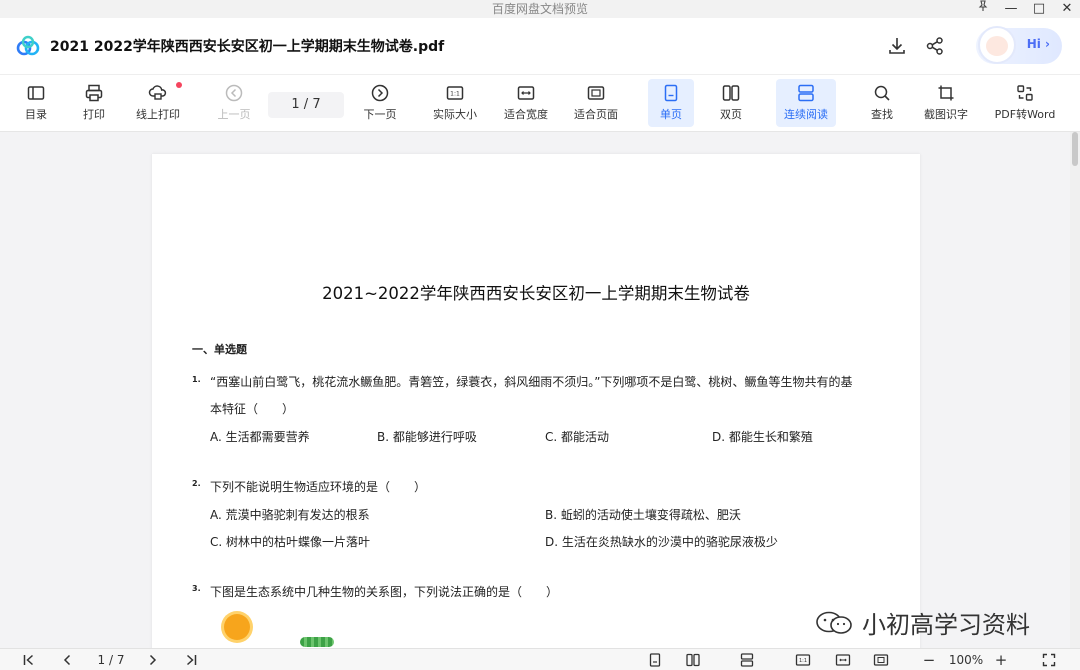 The height and width of the screenshot is (670, 1080). Describe the element at coordinates (290, 515) in the screenshot. I see `option-a: A. 荒漠中骆驼刺有发达的根系` at that location.